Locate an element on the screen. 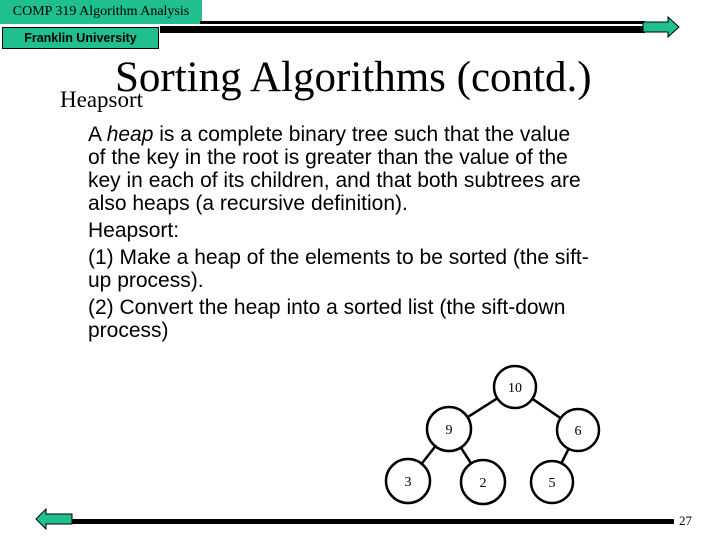  left-arrow-icon is located at coordinates (54, 519).